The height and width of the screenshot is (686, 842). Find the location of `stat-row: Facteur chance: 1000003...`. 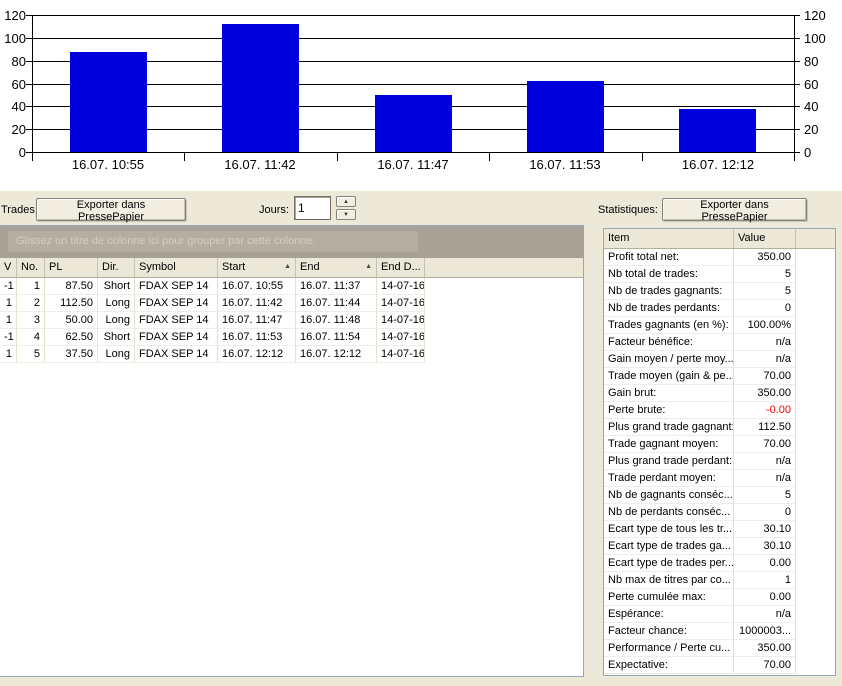

stat-row: Facteur chance: 1000003... is located at coordinates (719, 631).